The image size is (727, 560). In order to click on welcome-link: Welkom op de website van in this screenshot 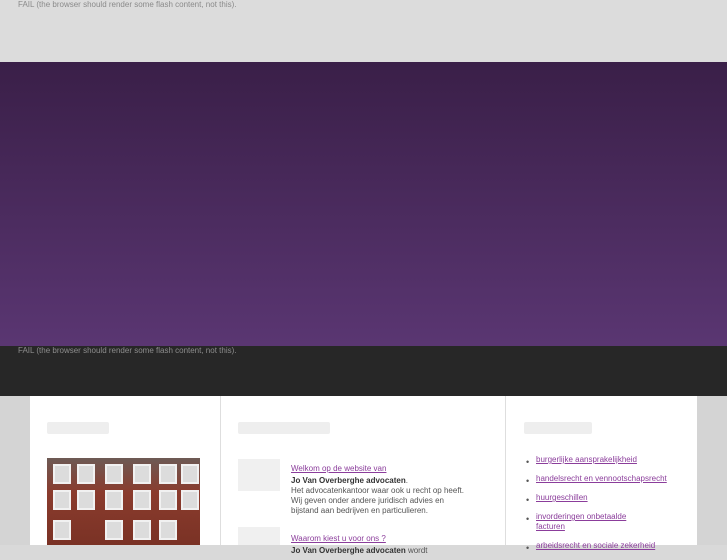, I will do `click(338, 468)`.